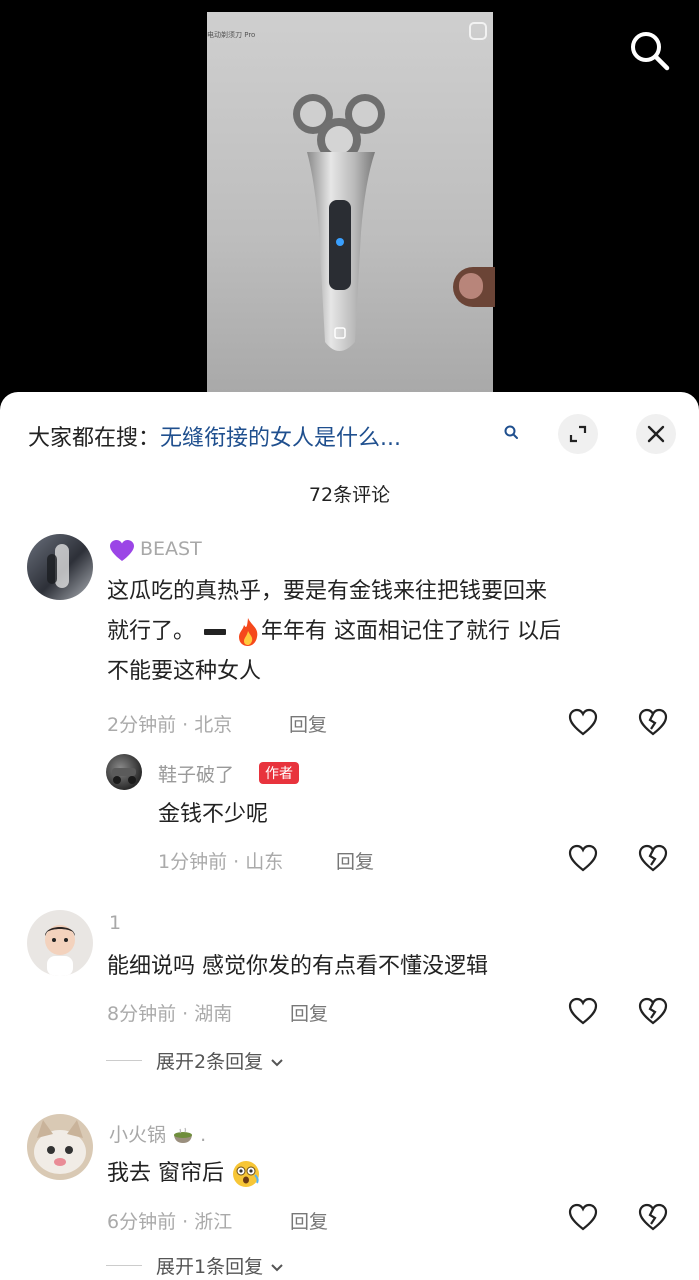  I want to click on author-badge: 作者, so click(279, 773).